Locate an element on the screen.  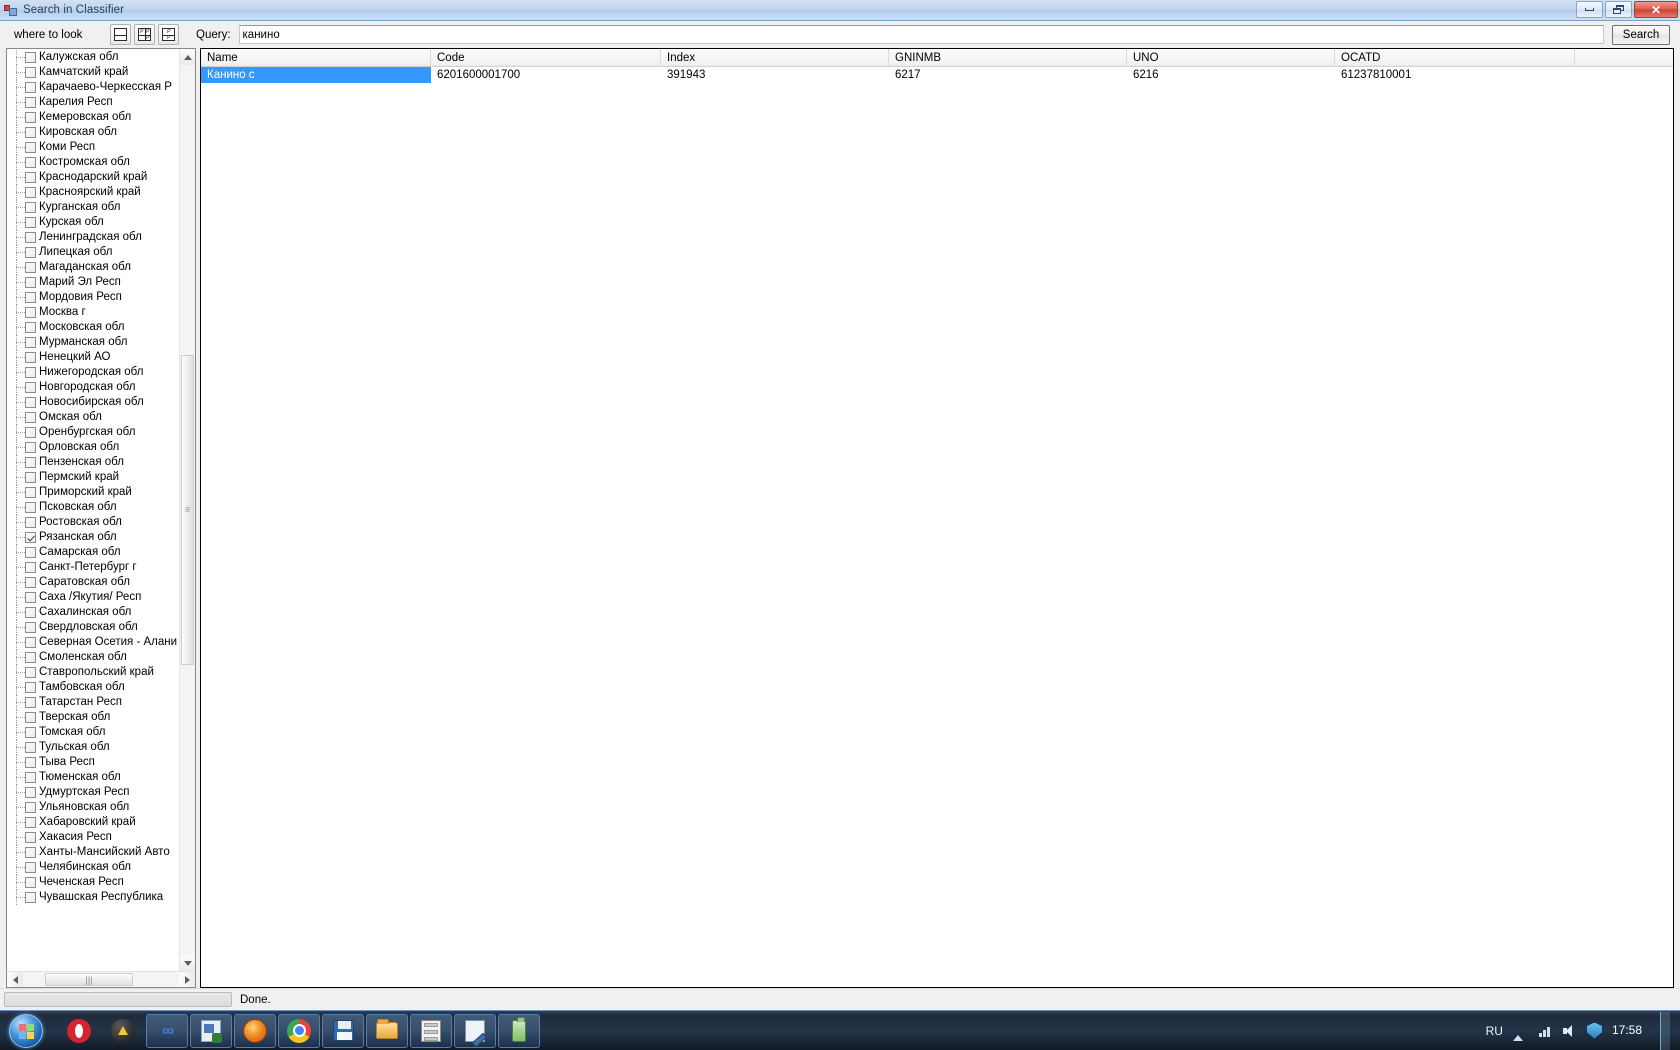
tree-item: Самарская обл is located at coordinates (93, 552).